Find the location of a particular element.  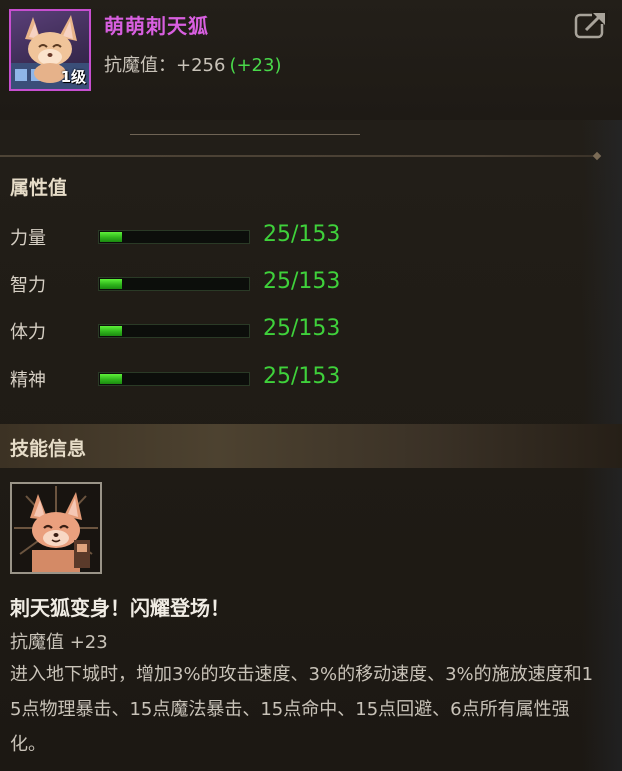

stat-label: 抗魔值： is located at coordinates (140, 65).